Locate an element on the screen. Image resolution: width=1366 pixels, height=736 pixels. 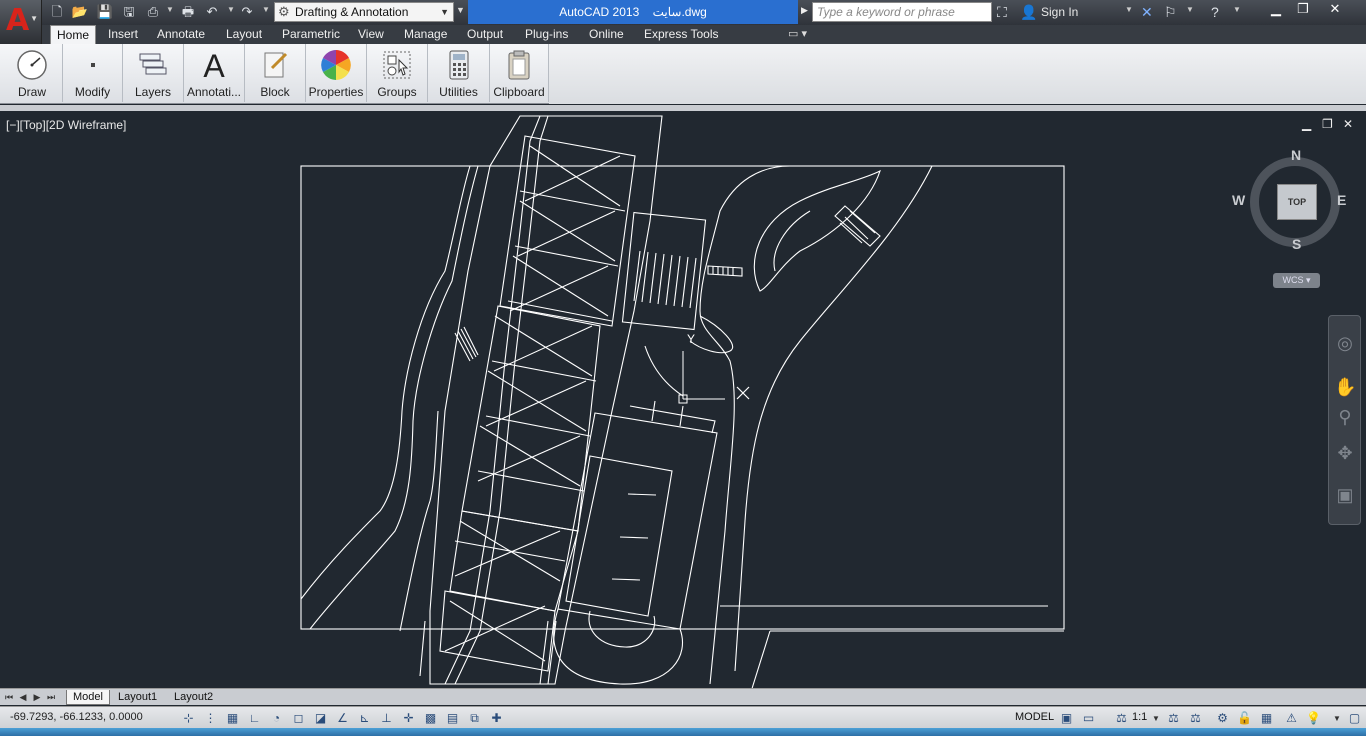
autodesk-icon: ⚐ is located at coordinates (1170, 12).